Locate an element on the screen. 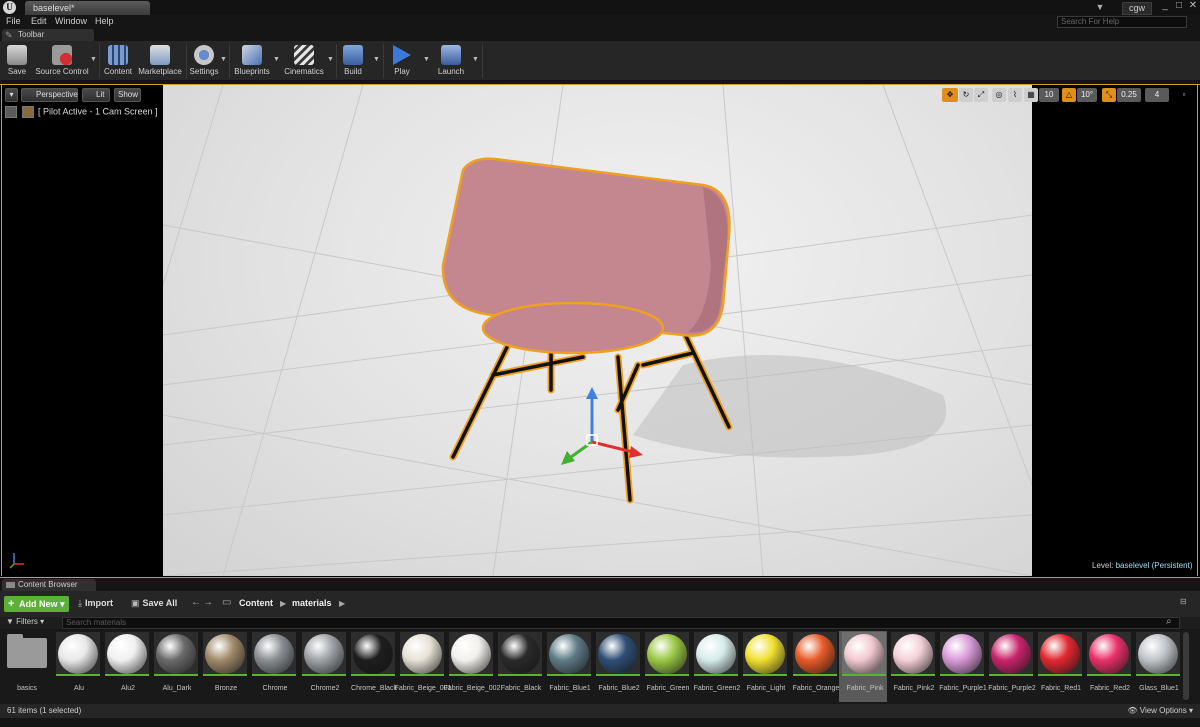 This screenshot has height=727, width=1200. transform-gizmo is located at coordinates (602, 426).